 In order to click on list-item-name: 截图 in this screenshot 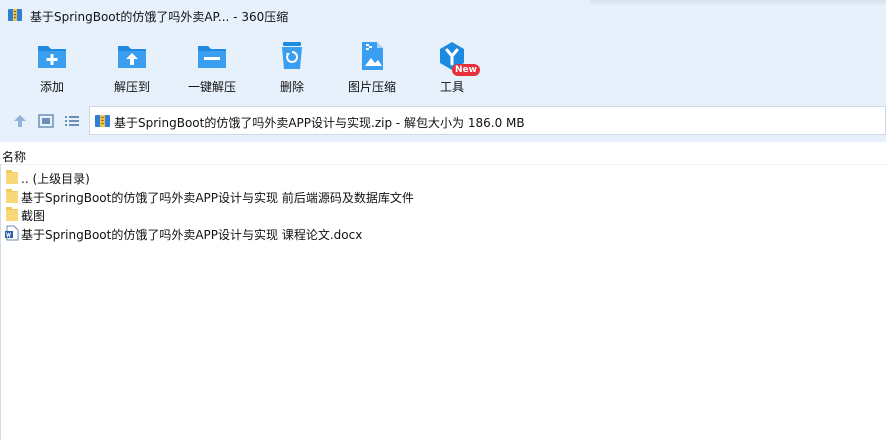, I will do `click(33, 216)`.